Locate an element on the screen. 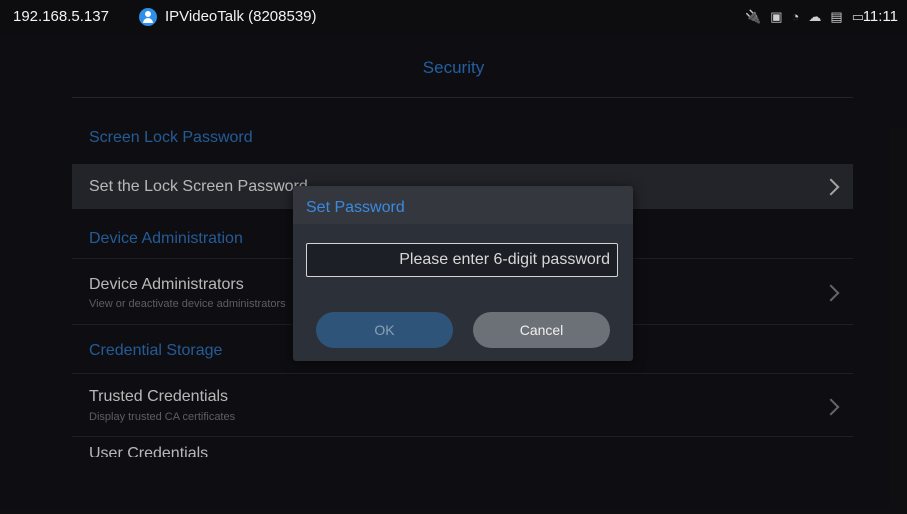  status-account-title: IPVideoTalk (8208539) is located at coordinates (241, 16).